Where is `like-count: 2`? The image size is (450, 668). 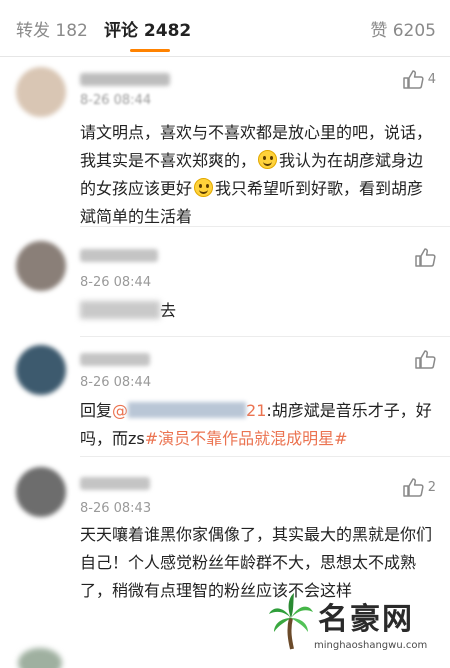 like-count: 2 is located at coordinates (431, 487).